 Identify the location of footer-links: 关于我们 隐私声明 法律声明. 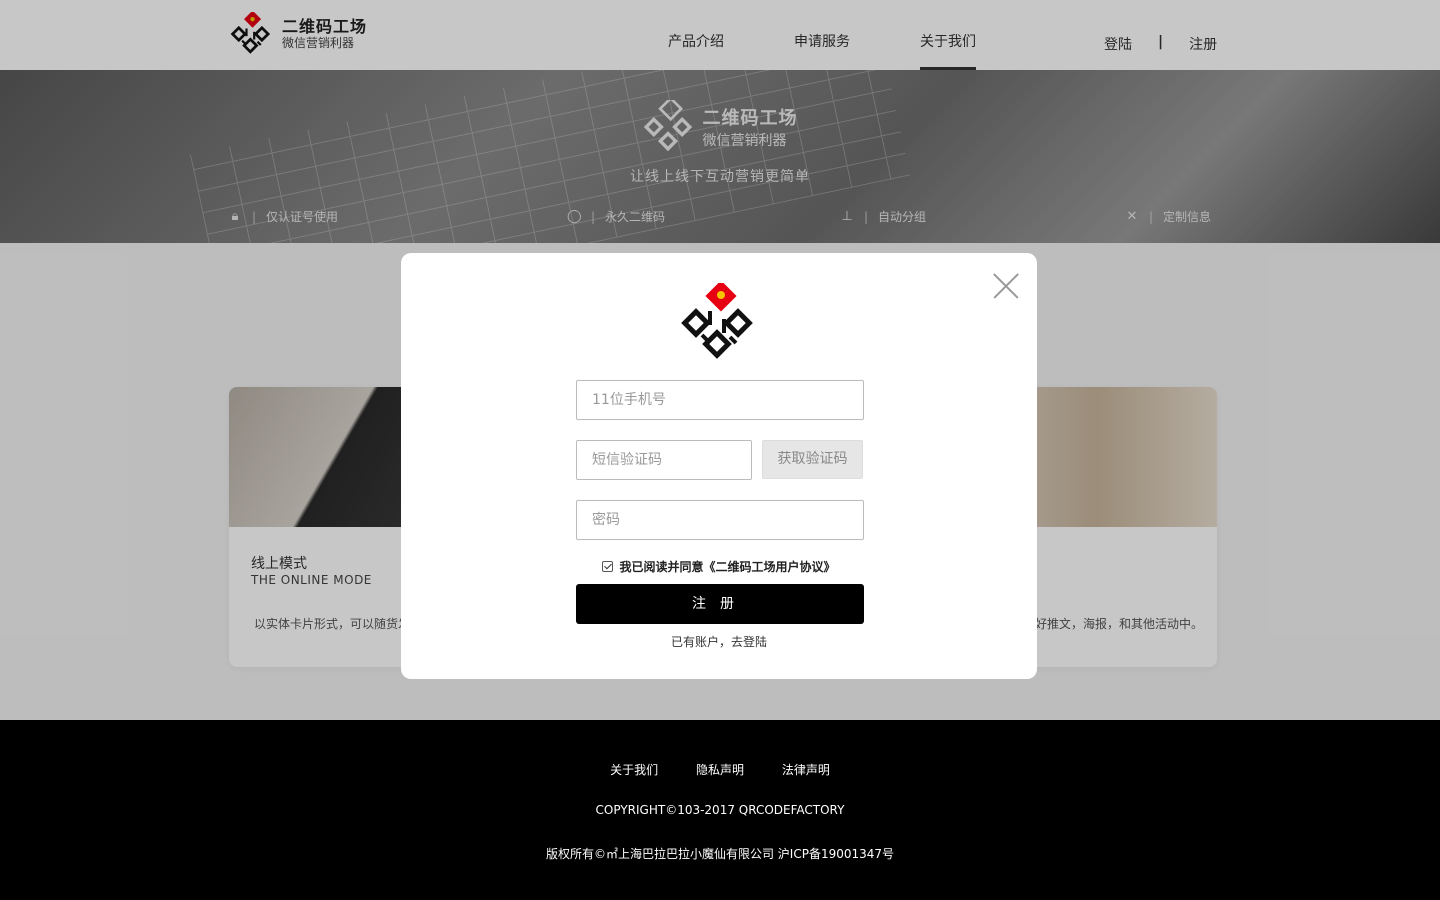
(720, 769).